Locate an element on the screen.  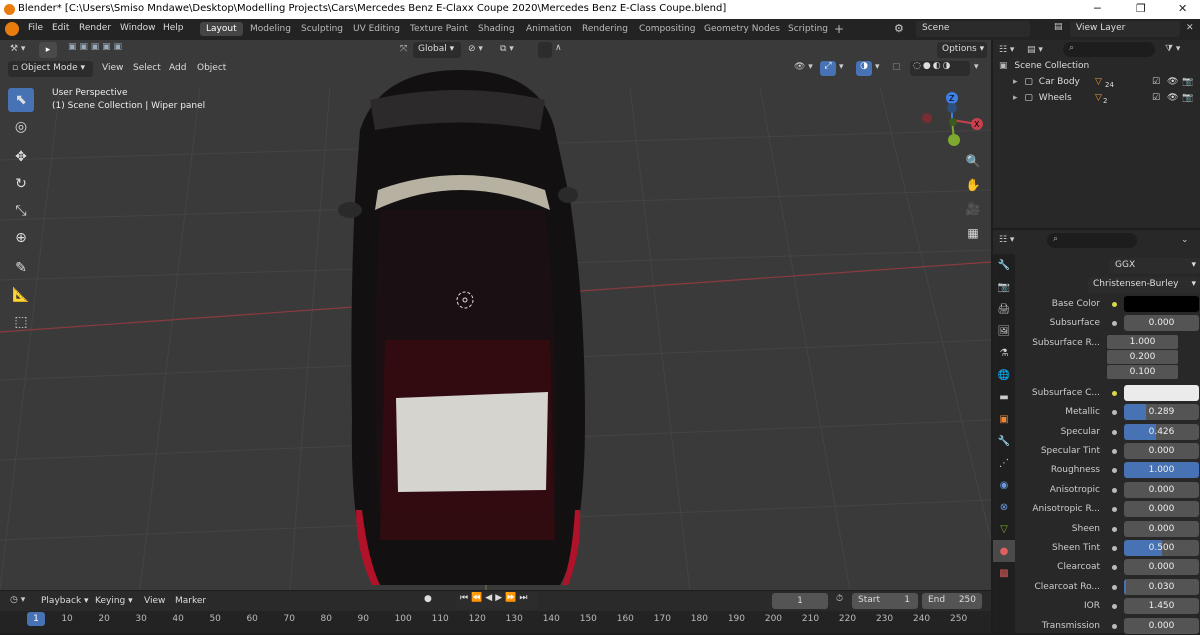
transform-tool-icon: ⊕ is located at coordinates (21, 238).